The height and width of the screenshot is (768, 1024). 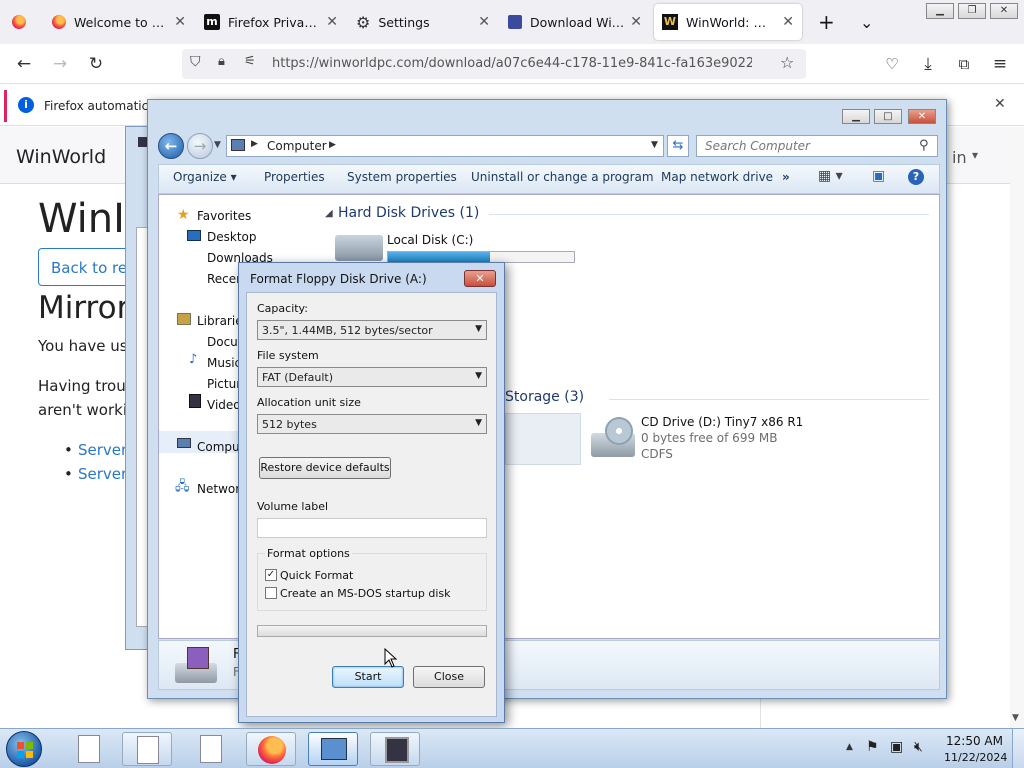 I want to click on taskbar-winimage-icon, so click(x=395, y=749).